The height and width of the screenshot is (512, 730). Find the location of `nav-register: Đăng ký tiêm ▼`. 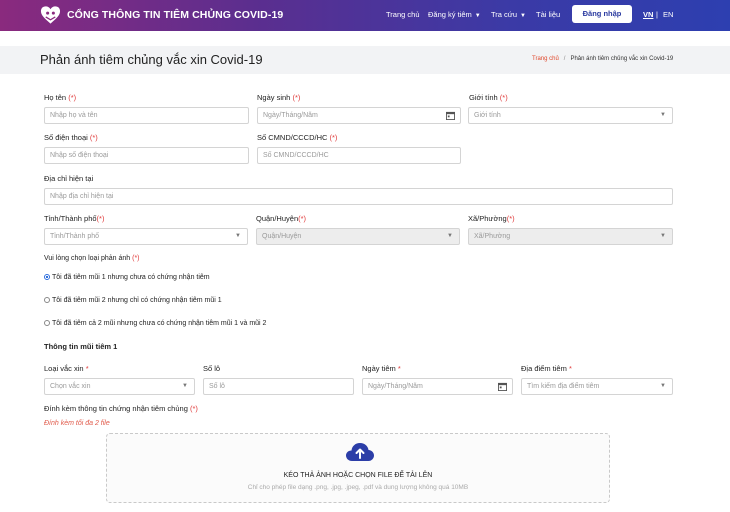

nav-register: Đăng ký tiêm ▼ is located at coordinates (454, 14).